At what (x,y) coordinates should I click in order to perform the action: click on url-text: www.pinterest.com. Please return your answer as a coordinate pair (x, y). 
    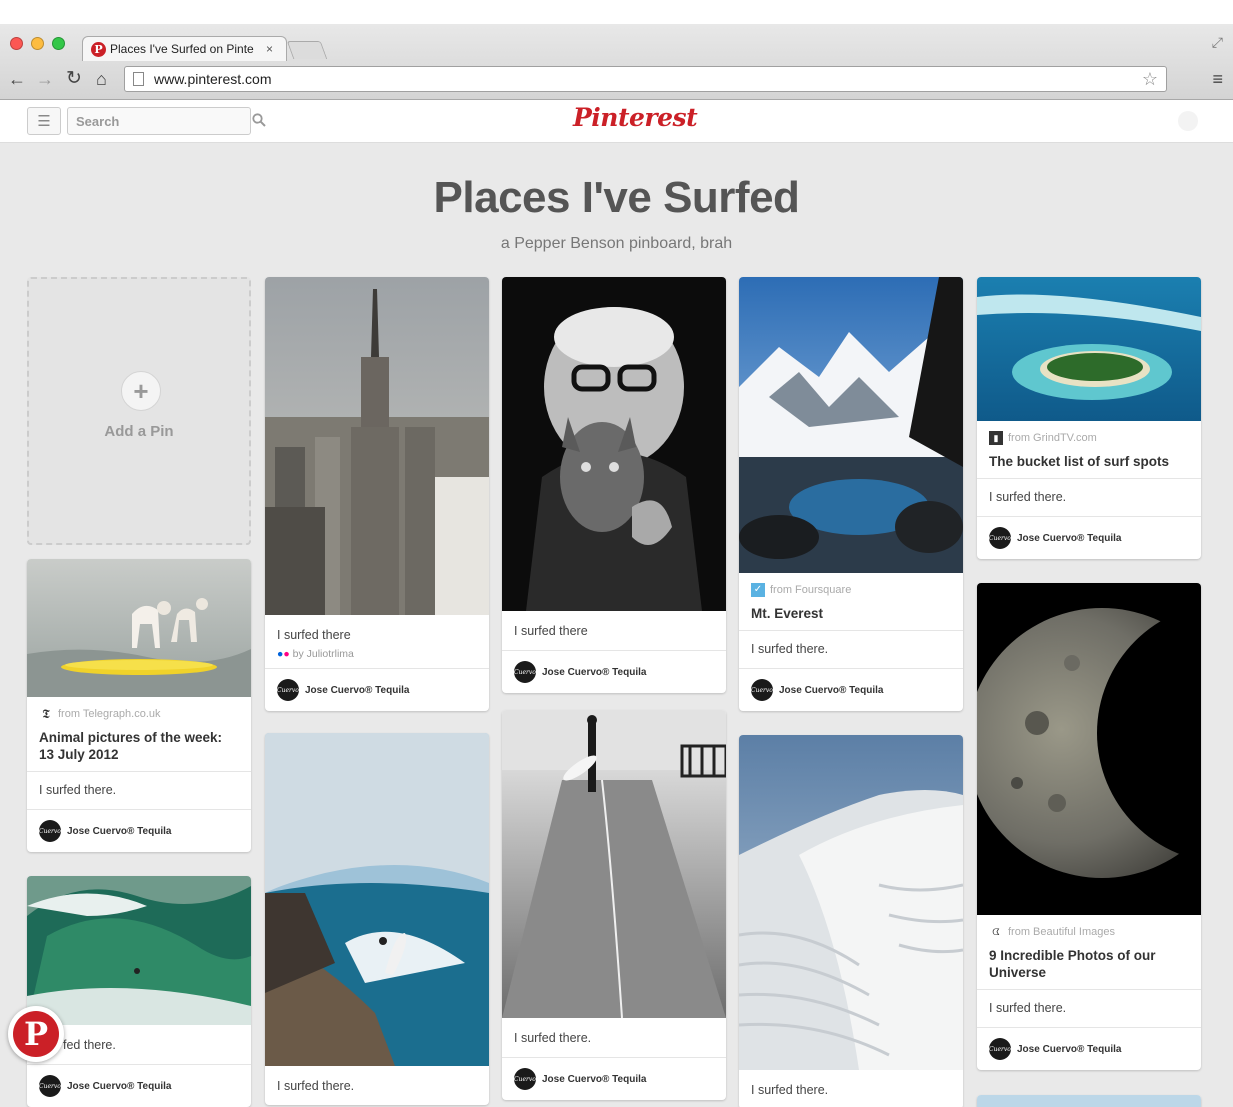
    Looking at the image, I should click on (648, 79).